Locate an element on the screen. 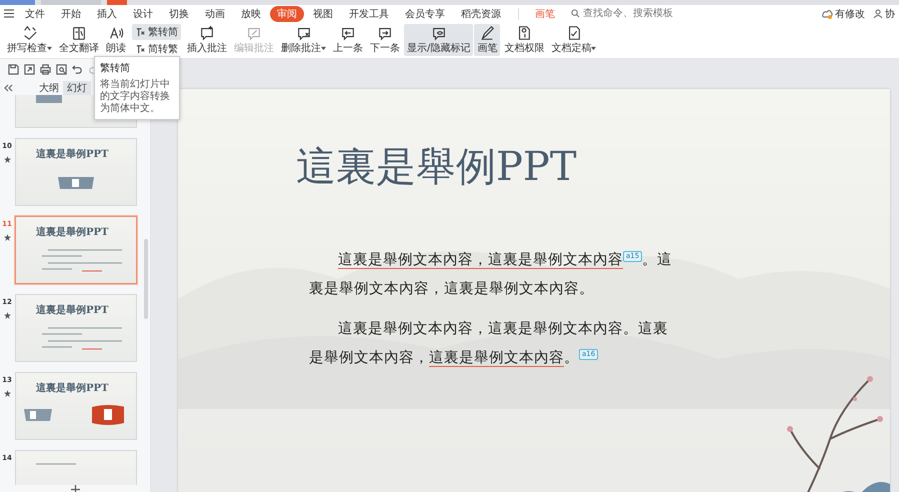  ribbon-button: 删除批注 is located at coordinates (303, 40).